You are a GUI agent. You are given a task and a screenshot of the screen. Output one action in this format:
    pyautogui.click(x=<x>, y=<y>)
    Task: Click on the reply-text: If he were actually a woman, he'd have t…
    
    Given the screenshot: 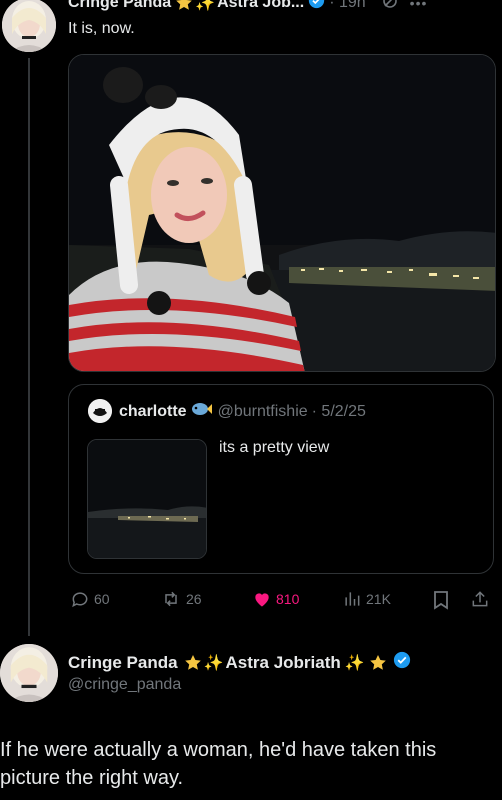 What is the action you would take?
    pyautogui.click(x=218, y=764)
    